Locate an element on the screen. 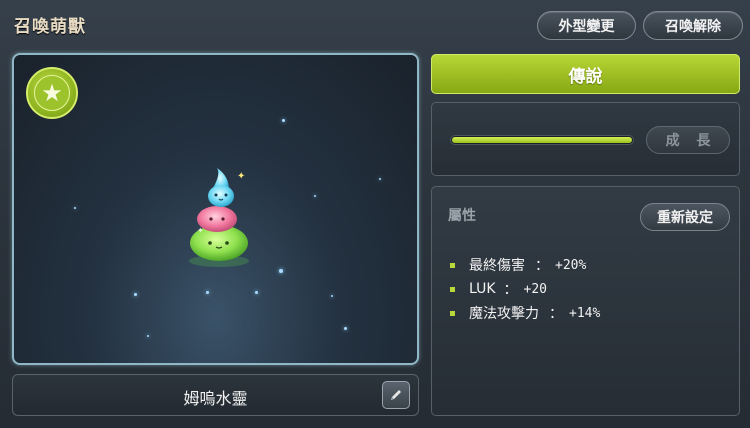  stat-name: LUK is located at coordinates (482, 289).